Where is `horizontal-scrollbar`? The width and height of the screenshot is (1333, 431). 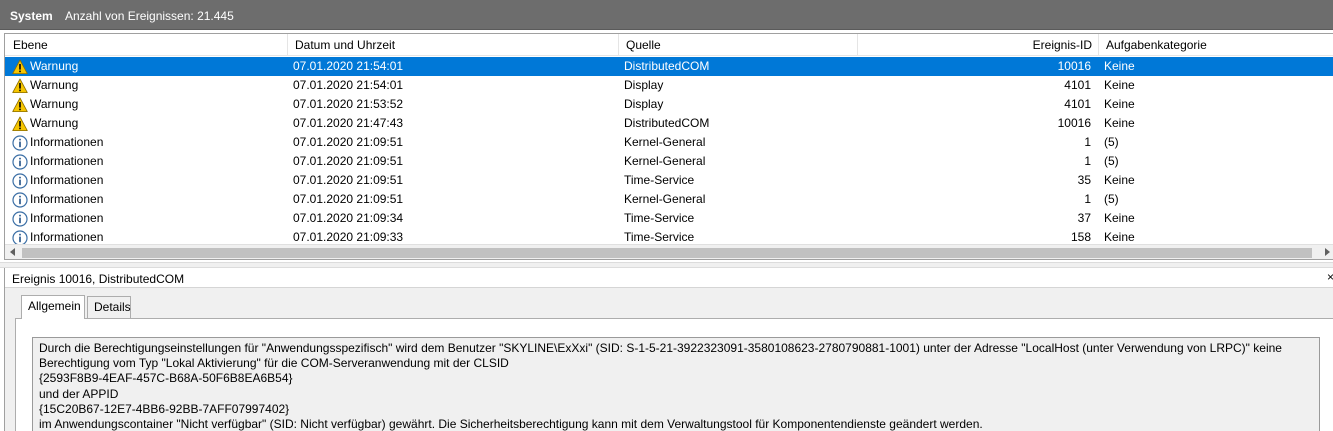
horizontal-scrollbar is located at coordinates (669, 251).